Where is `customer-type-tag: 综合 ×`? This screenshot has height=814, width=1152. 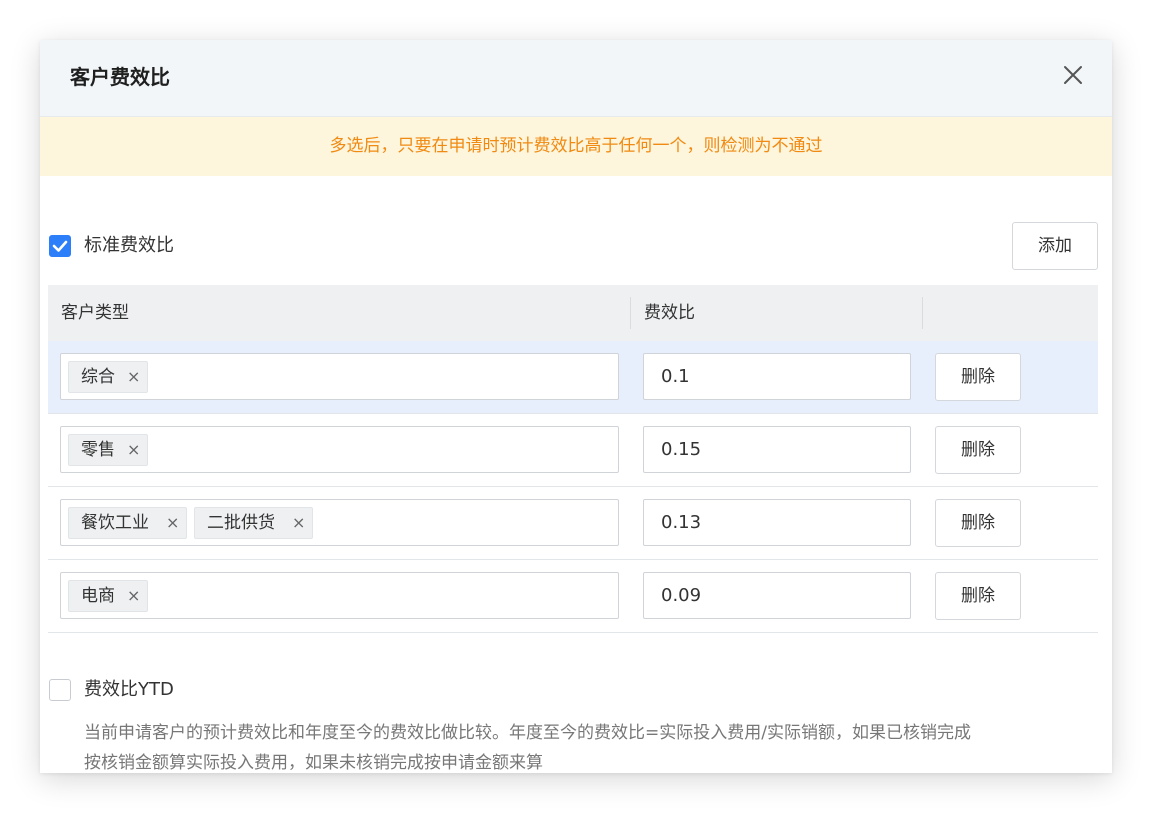 customer-type-tag: 综合 × is located at coordinates (108, 377).